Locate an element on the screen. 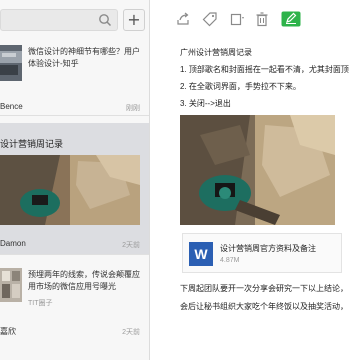 This screenshot has height=360, width=360. search-icon is located at coordinates (105, 20).